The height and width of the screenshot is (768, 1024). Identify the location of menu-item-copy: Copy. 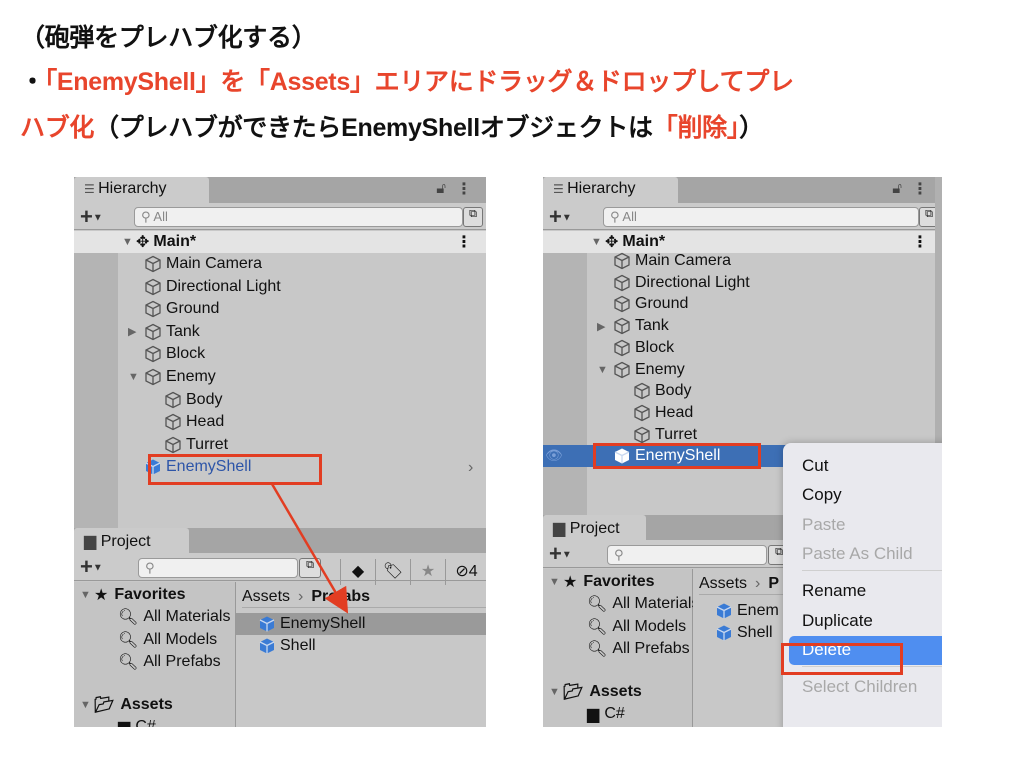
(862, 495).